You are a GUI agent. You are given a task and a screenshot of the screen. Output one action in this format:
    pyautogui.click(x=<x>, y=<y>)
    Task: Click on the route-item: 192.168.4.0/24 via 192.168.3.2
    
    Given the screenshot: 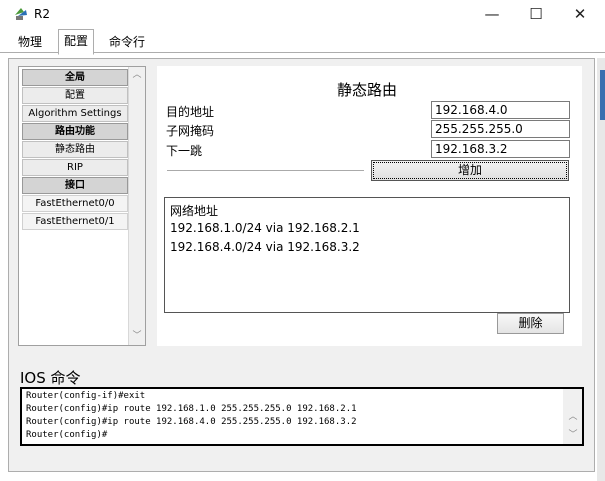 What is the action you would take?
    pyautogui.click(x=265, y=247)
    